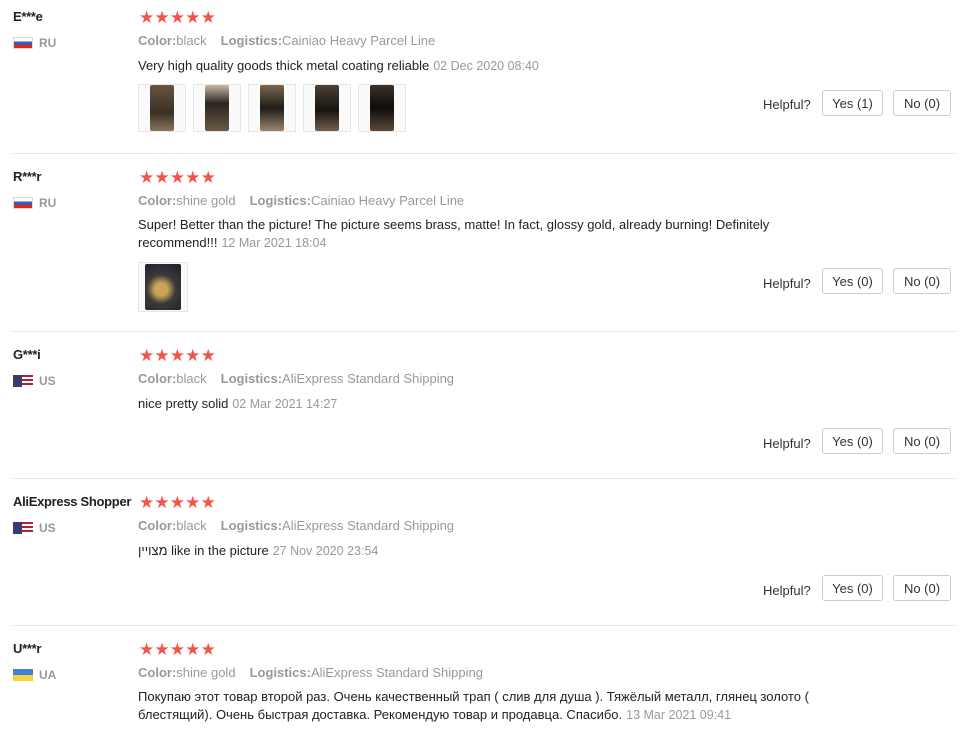  I want to click on reviewer-name: E***e, so click(28, 16).